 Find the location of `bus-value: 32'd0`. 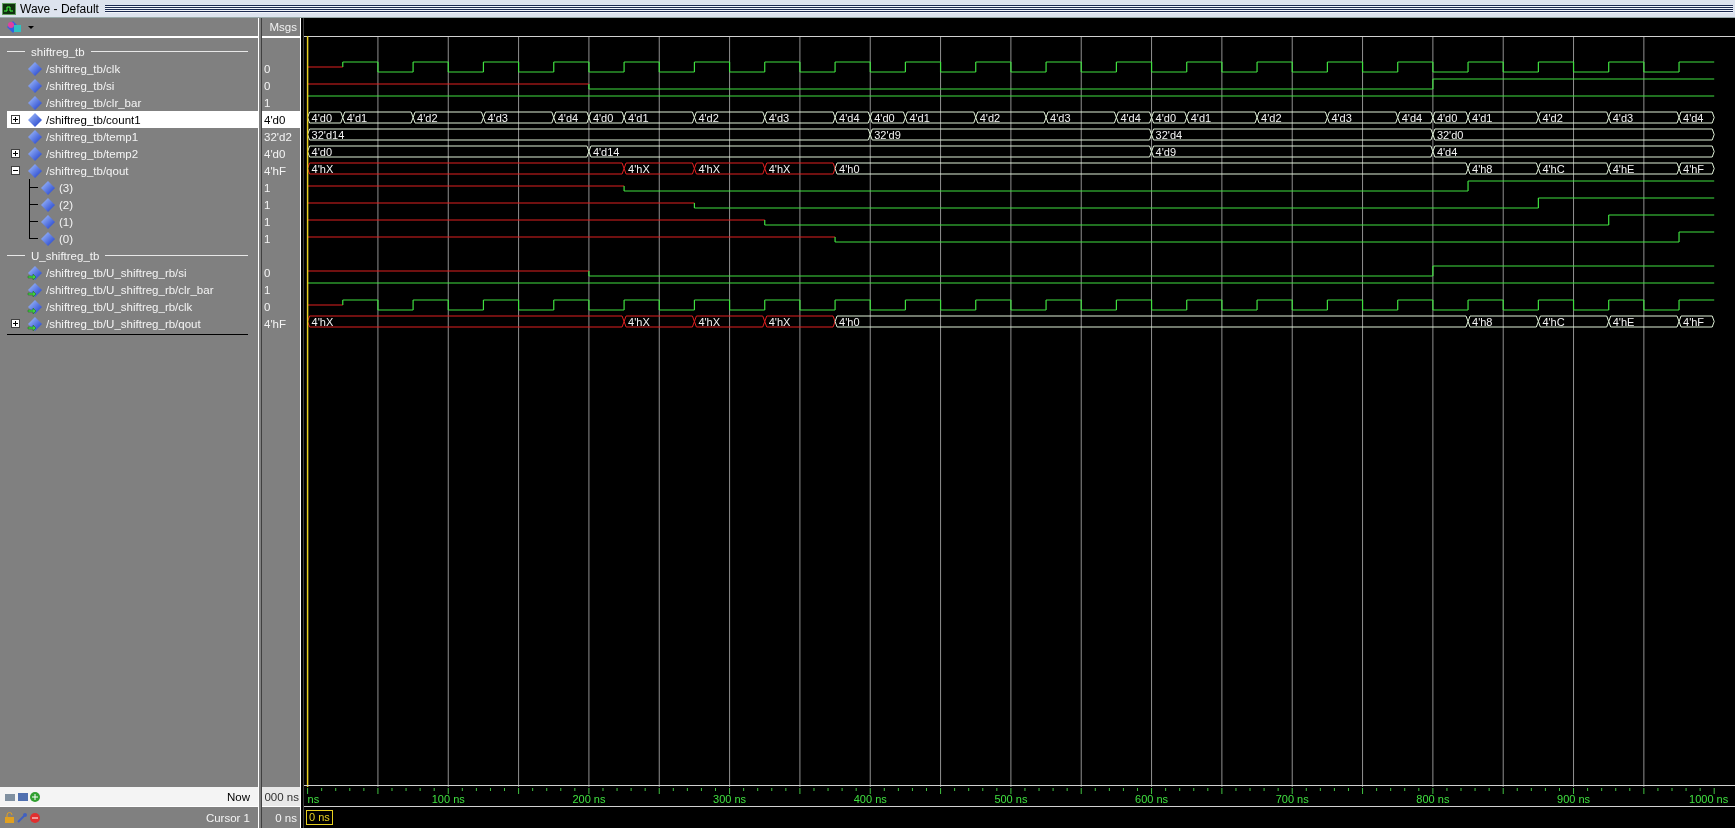

bus-value: 32'd0 is located at coordinates (1450, 134).